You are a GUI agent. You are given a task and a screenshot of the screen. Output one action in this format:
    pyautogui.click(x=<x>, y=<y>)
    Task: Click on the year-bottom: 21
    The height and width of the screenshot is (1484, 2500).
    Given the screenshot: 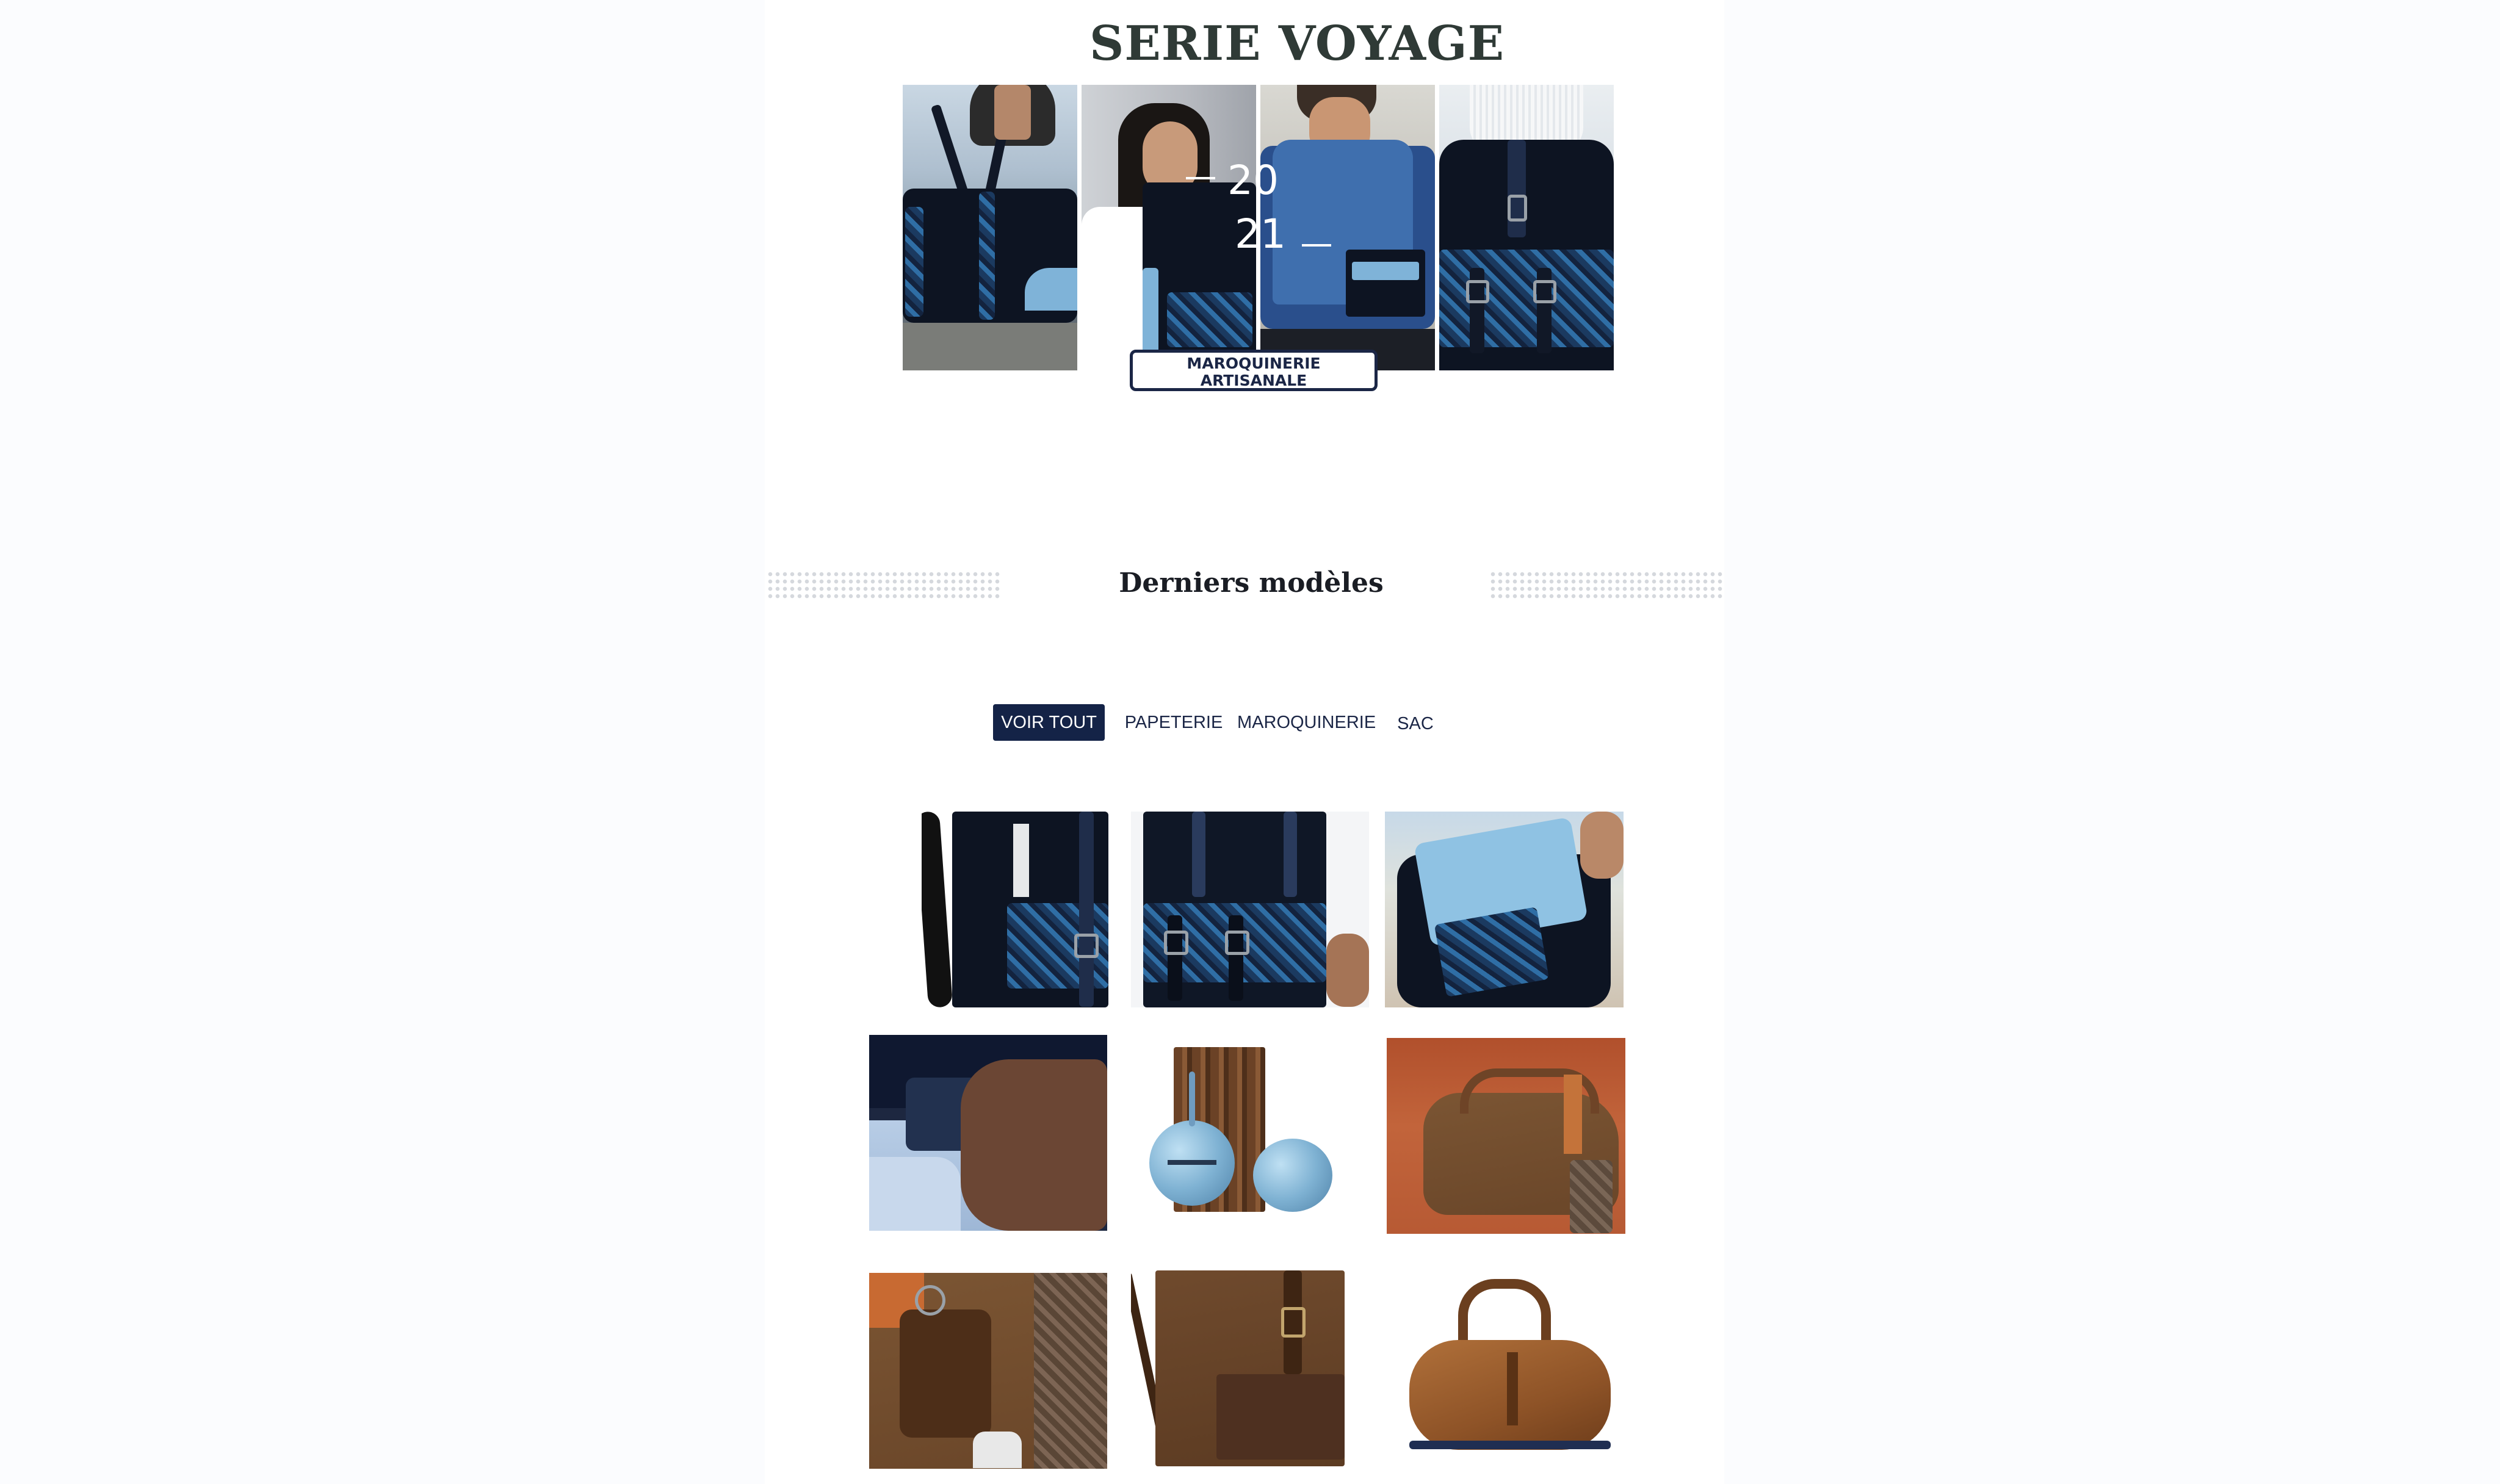 What is the action you would take?
    pyautogui.click(x=1260, y=234)
    